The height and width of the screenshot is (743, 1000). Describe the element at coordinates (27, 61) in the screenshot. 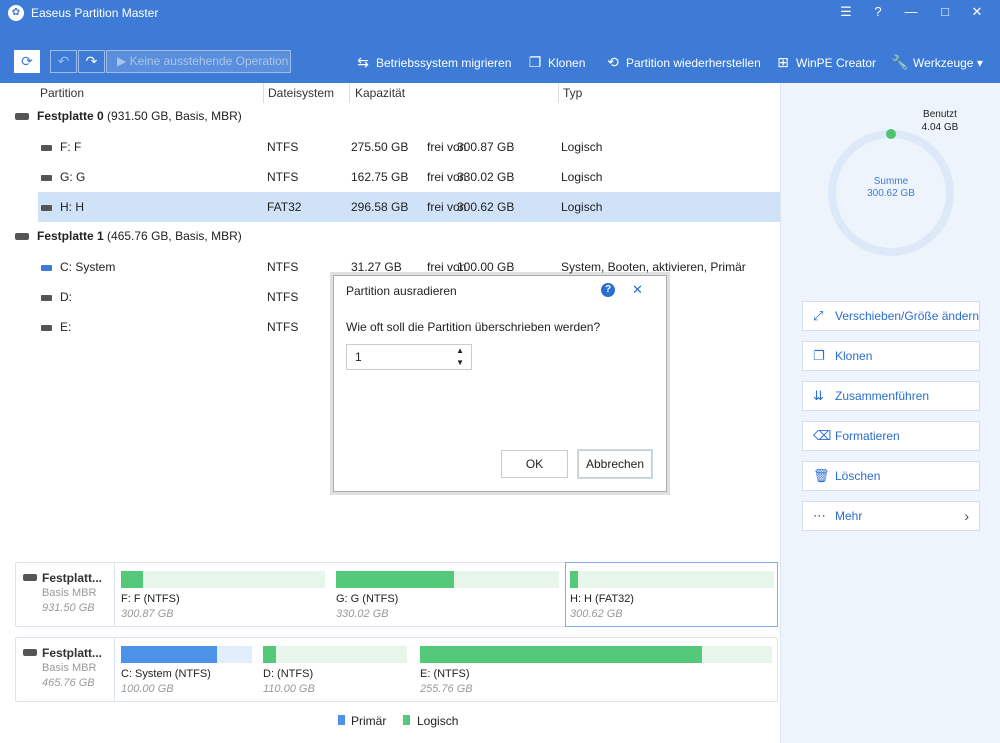

I see `refresh-button: ⟳` at that location.